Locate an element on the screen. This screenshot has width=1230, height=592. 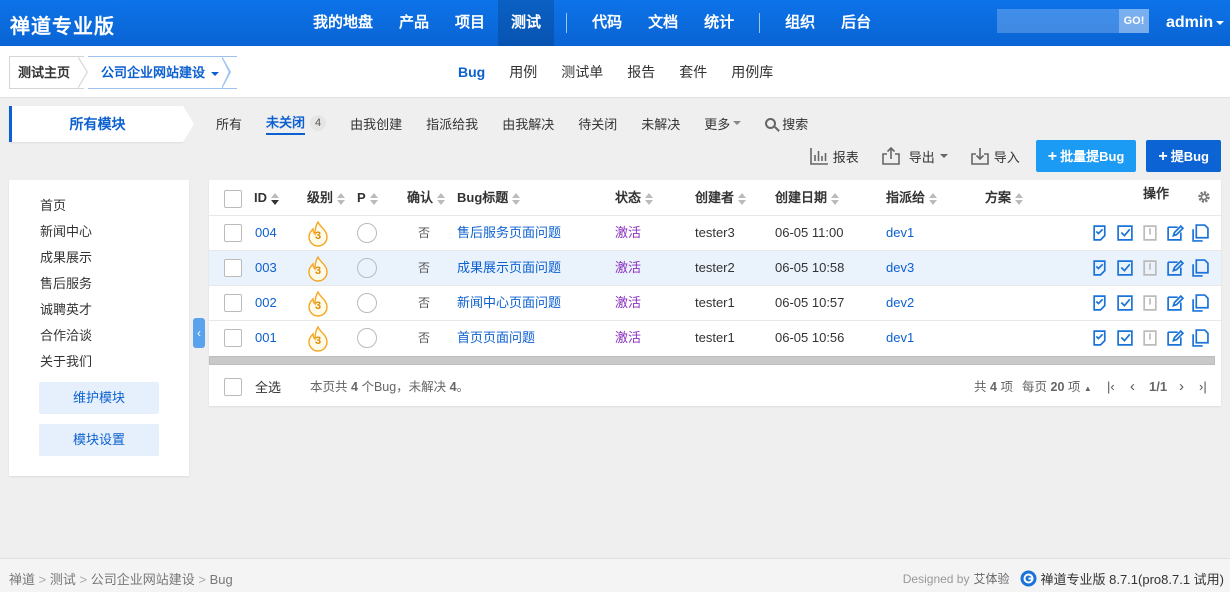
report-link: 报表 is located at coordinates (834, 156).